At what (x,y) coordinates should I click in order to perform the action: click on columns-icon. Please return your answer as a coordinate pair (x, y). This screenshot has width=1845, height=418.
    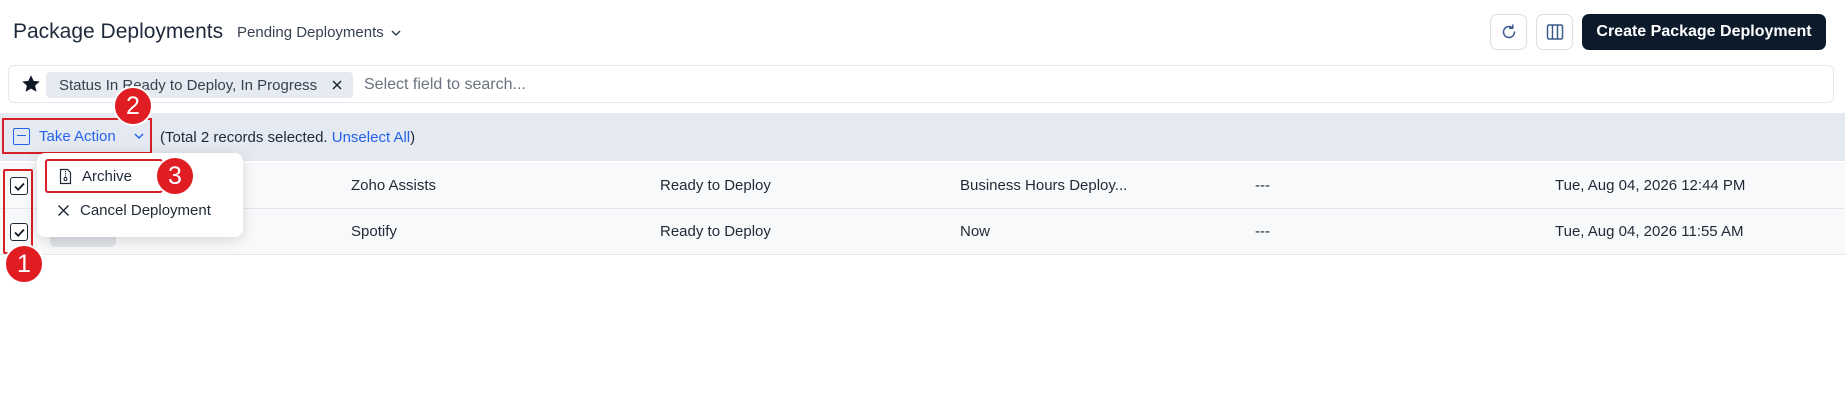
    Looking at the image, I should click on (1554, 32).